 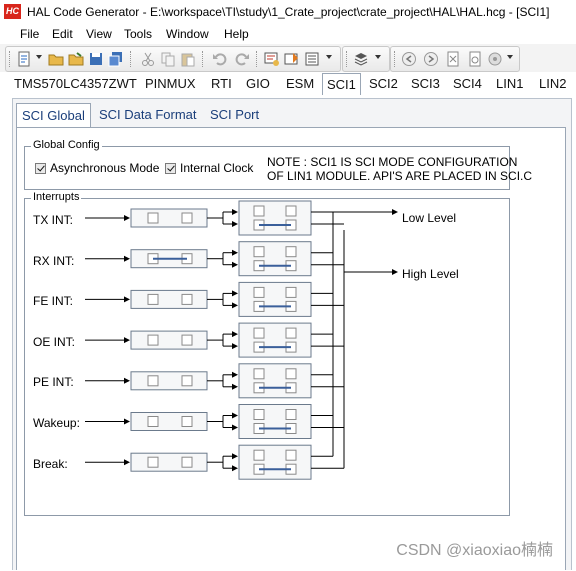 What do you see at coordinates (62, 34) in the screenshot?
I see `menu-edit: Edit` at bounding box center [62, 34].